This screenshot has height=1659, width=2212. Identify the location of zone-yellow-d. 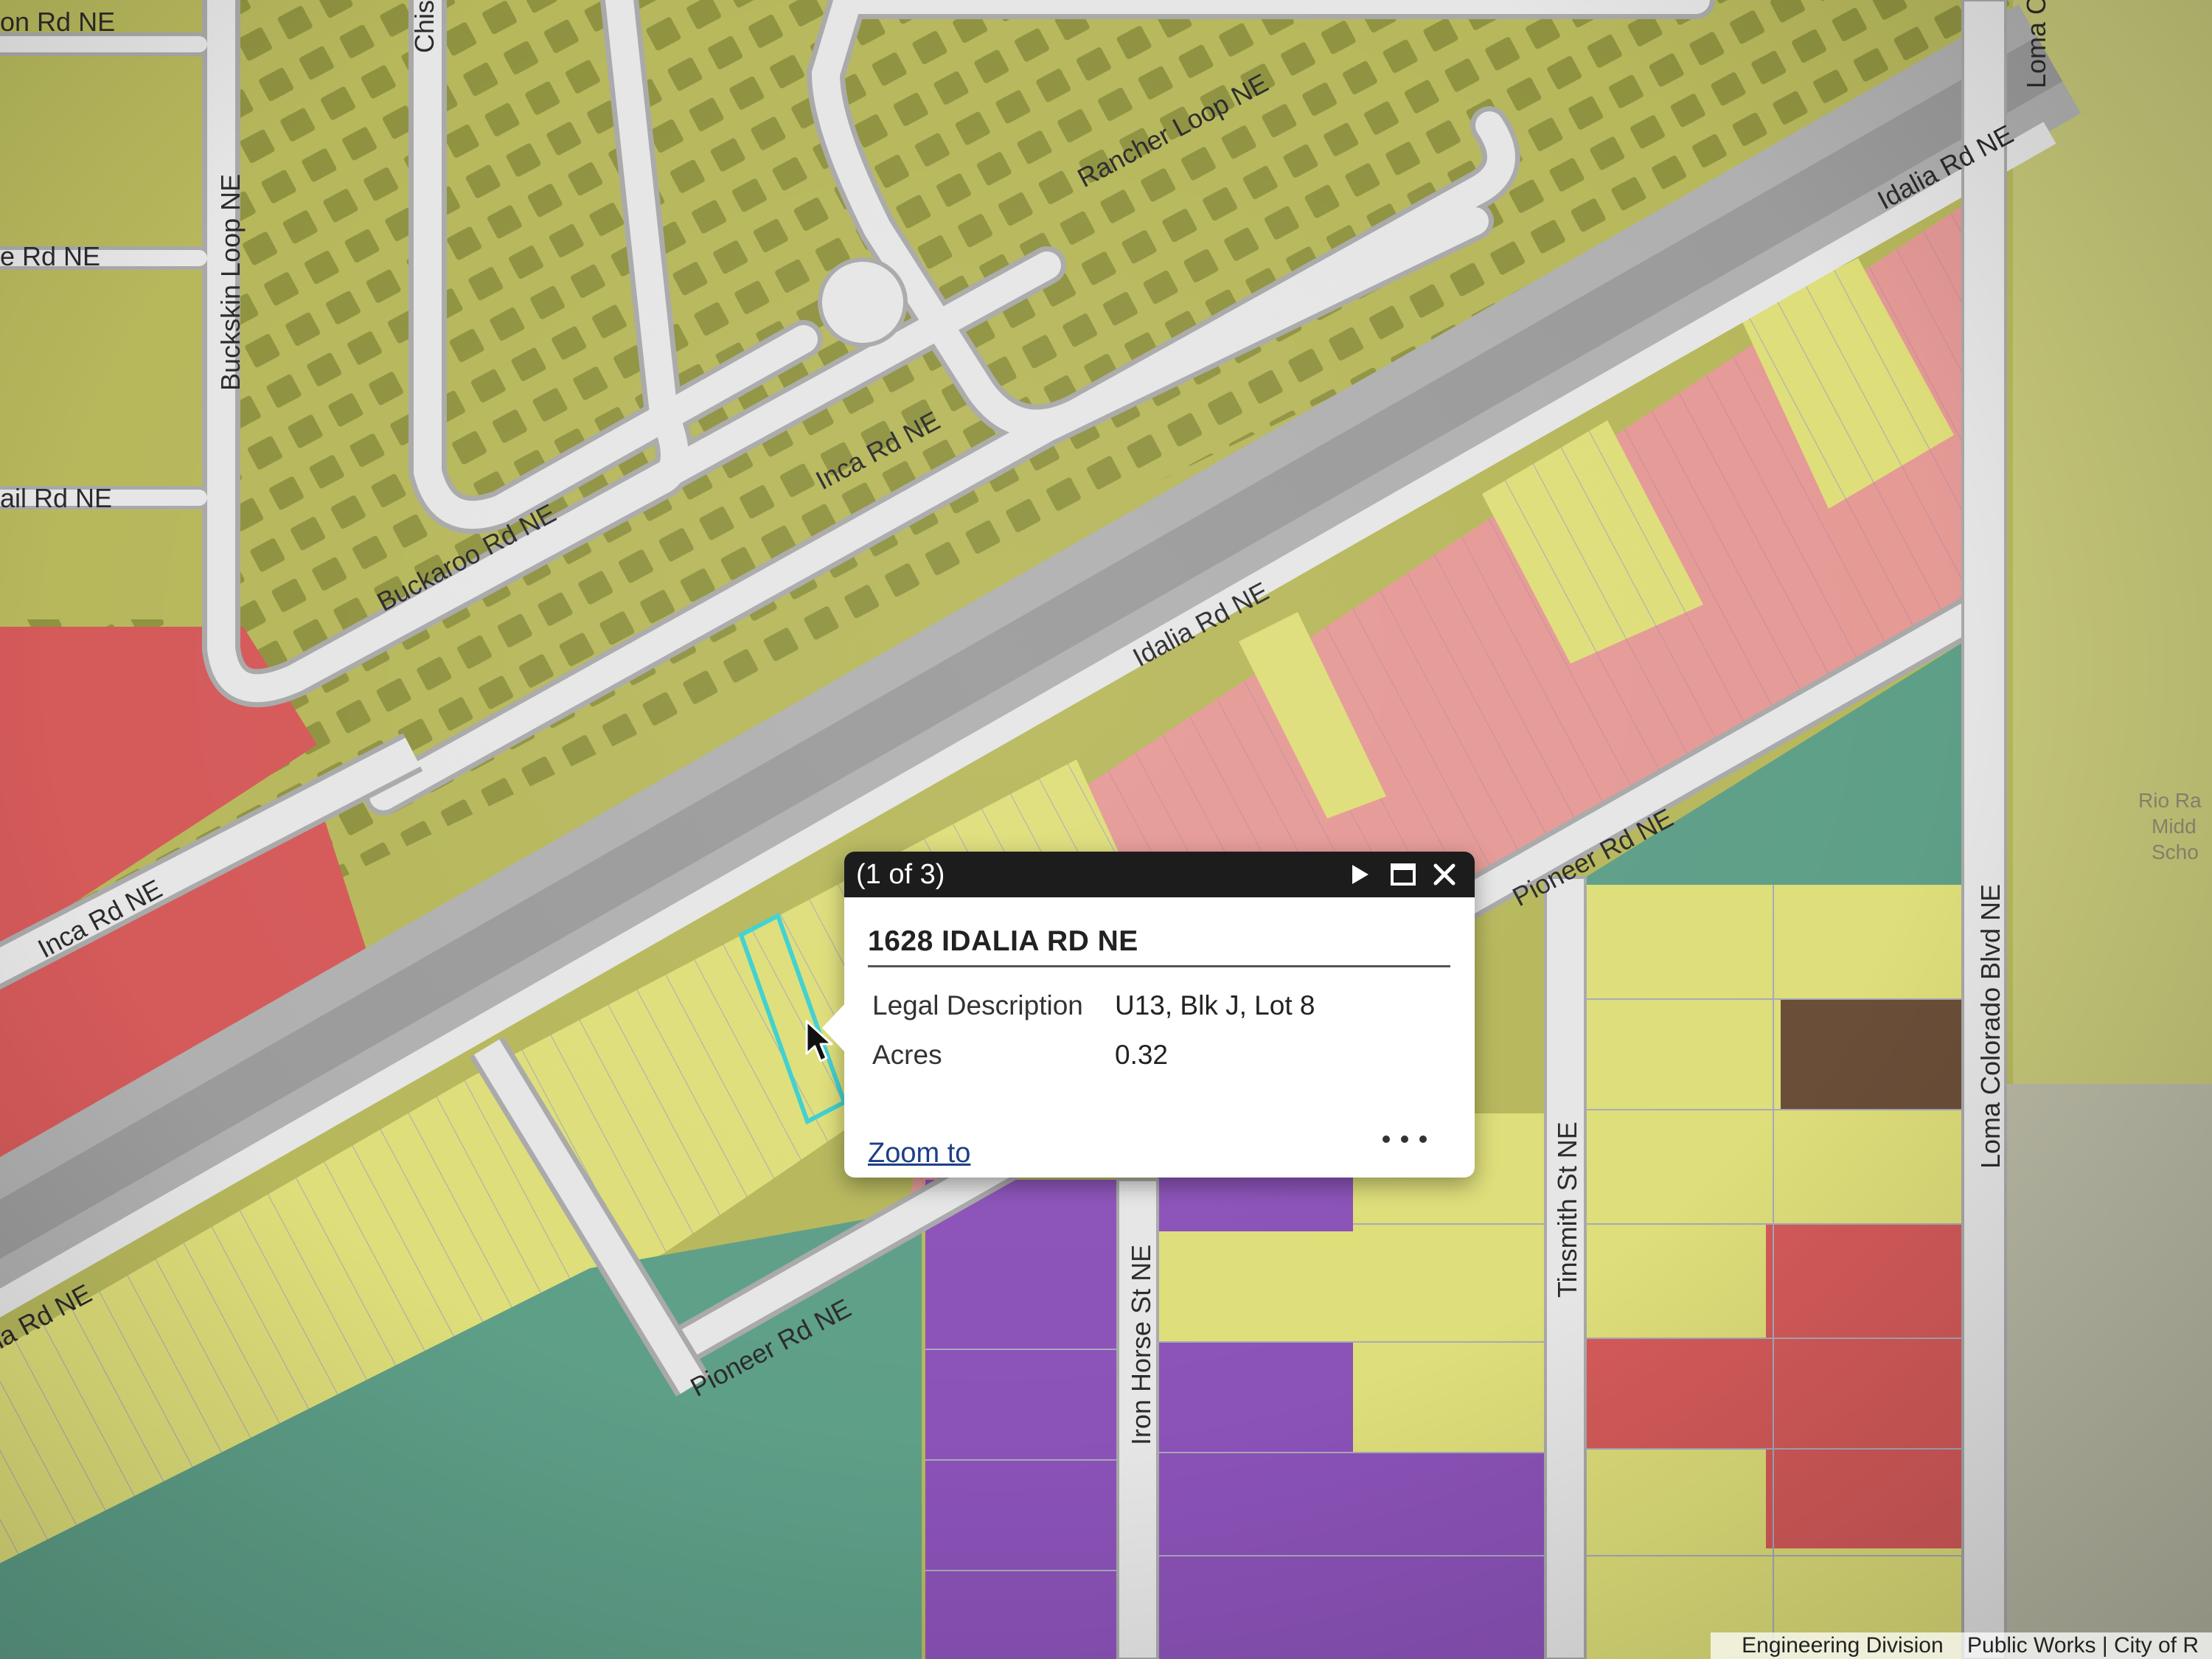
(1255, 1286).